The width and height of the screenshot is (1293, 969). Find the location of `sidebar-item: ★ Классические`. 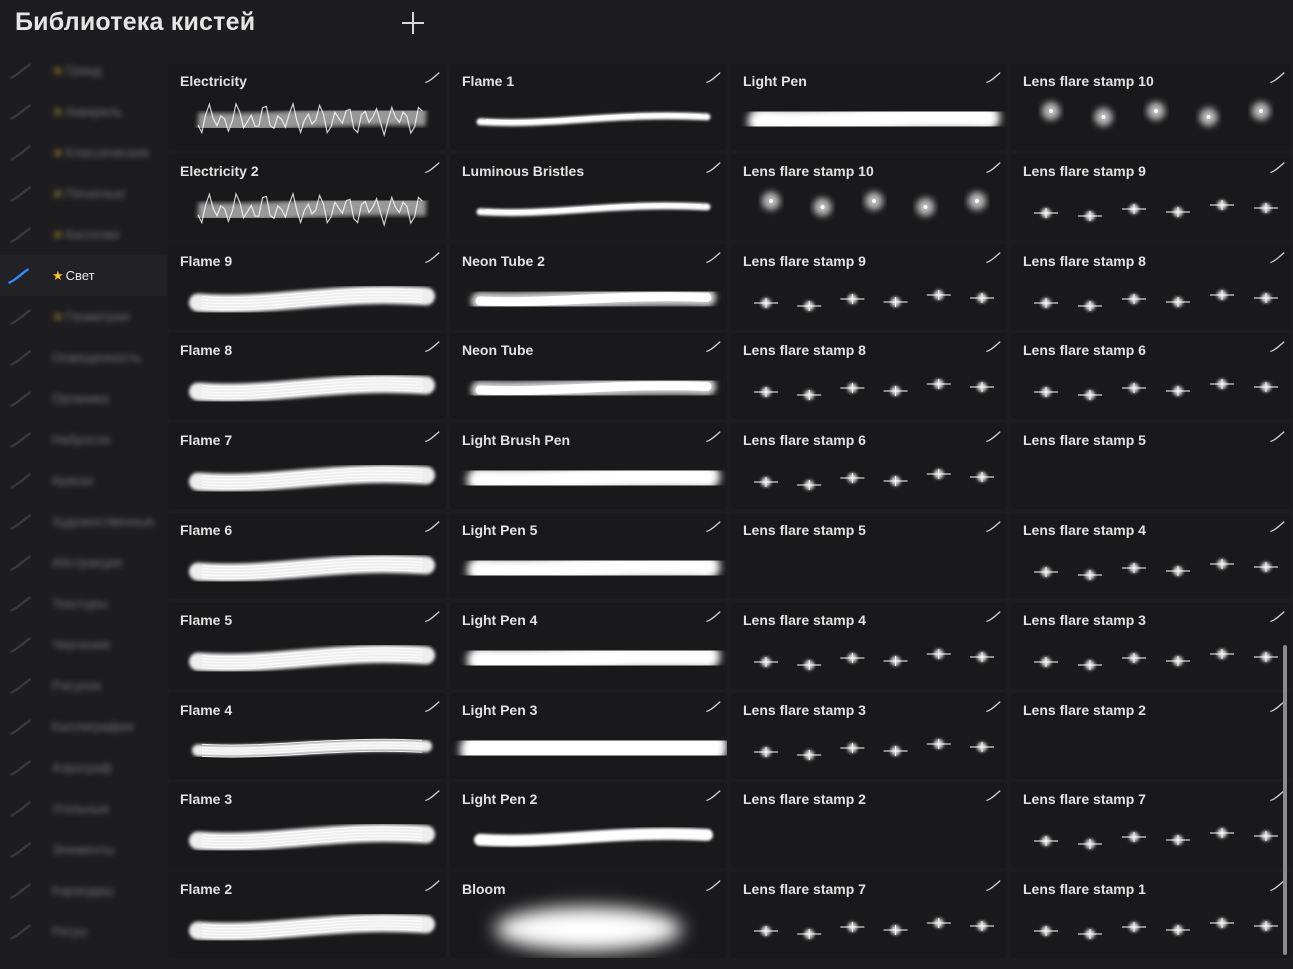

sidebar-item: ★ Классические is located at coordinates (83, 152).